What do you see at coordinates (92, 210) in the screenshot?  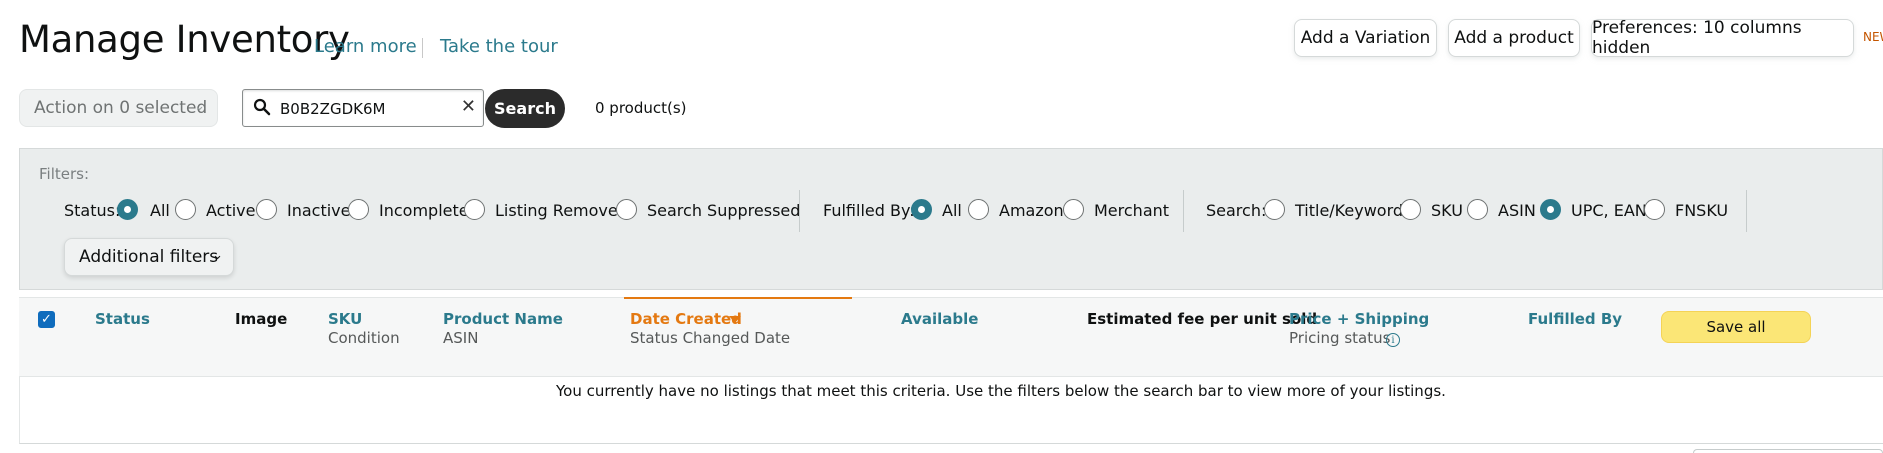 I see `status-filter-label: Status:` at bounding box center [92, 210].